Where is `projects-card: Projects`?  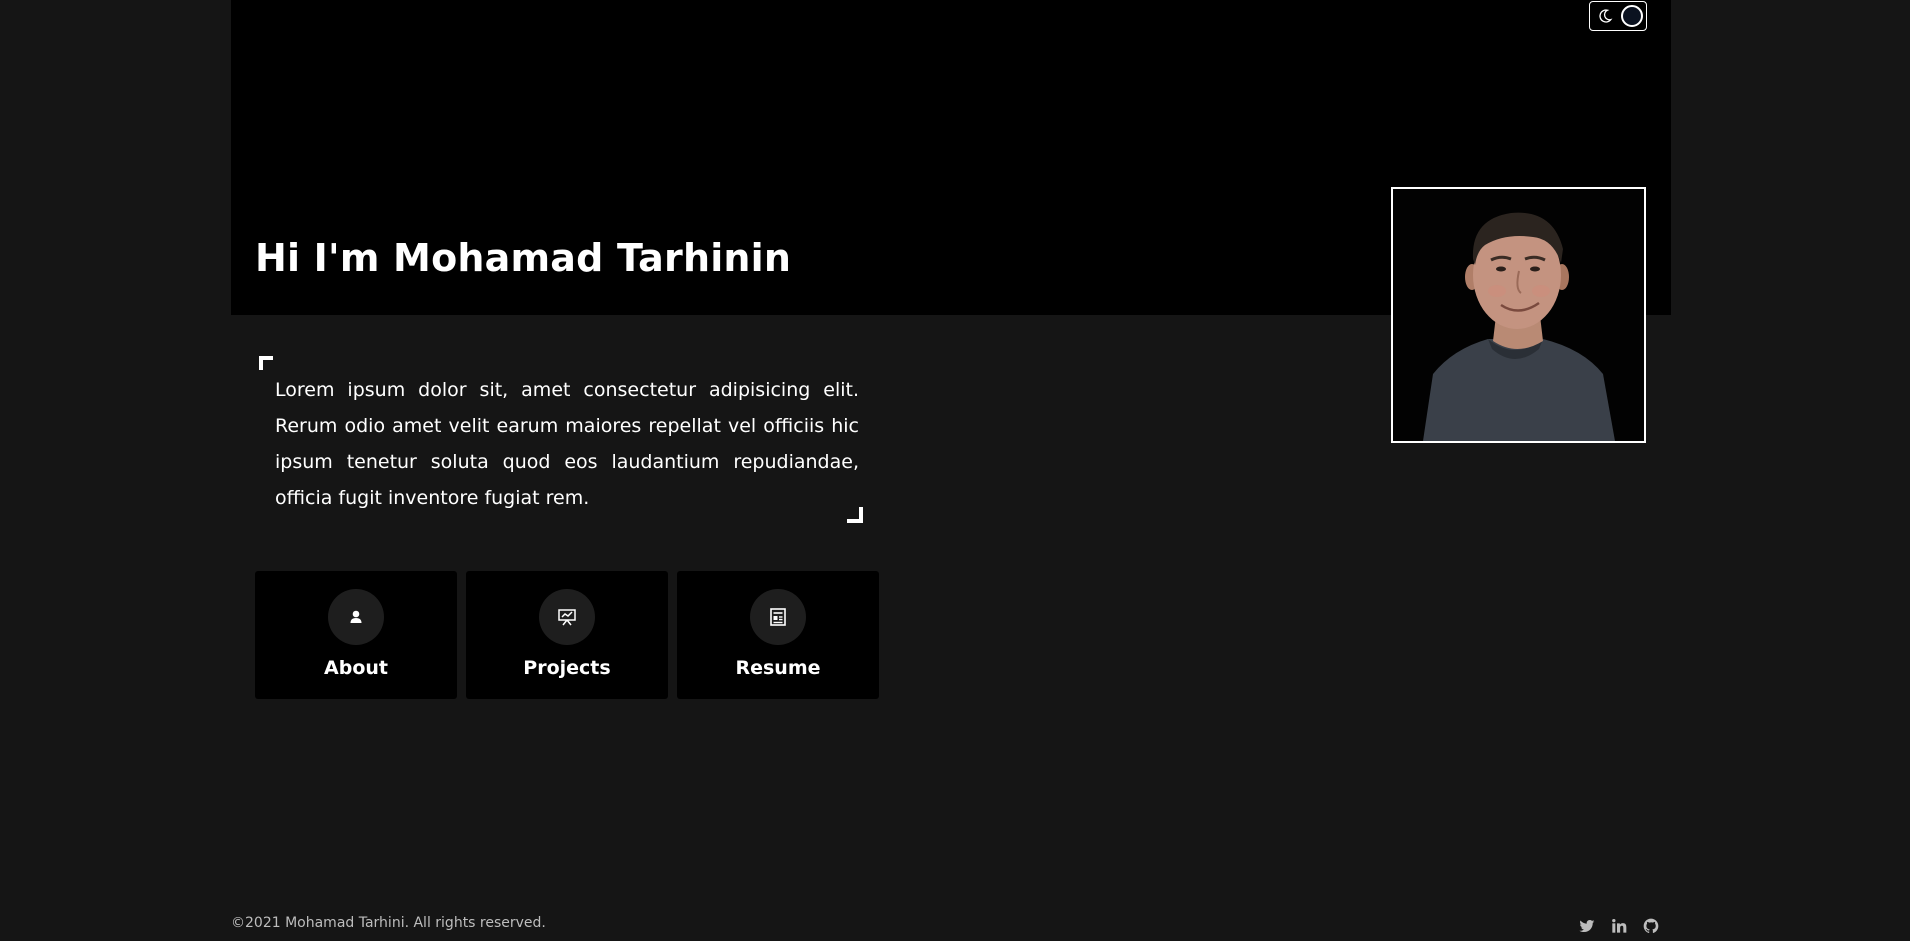 projects-card: Projects is located at coordinates (567, 635).